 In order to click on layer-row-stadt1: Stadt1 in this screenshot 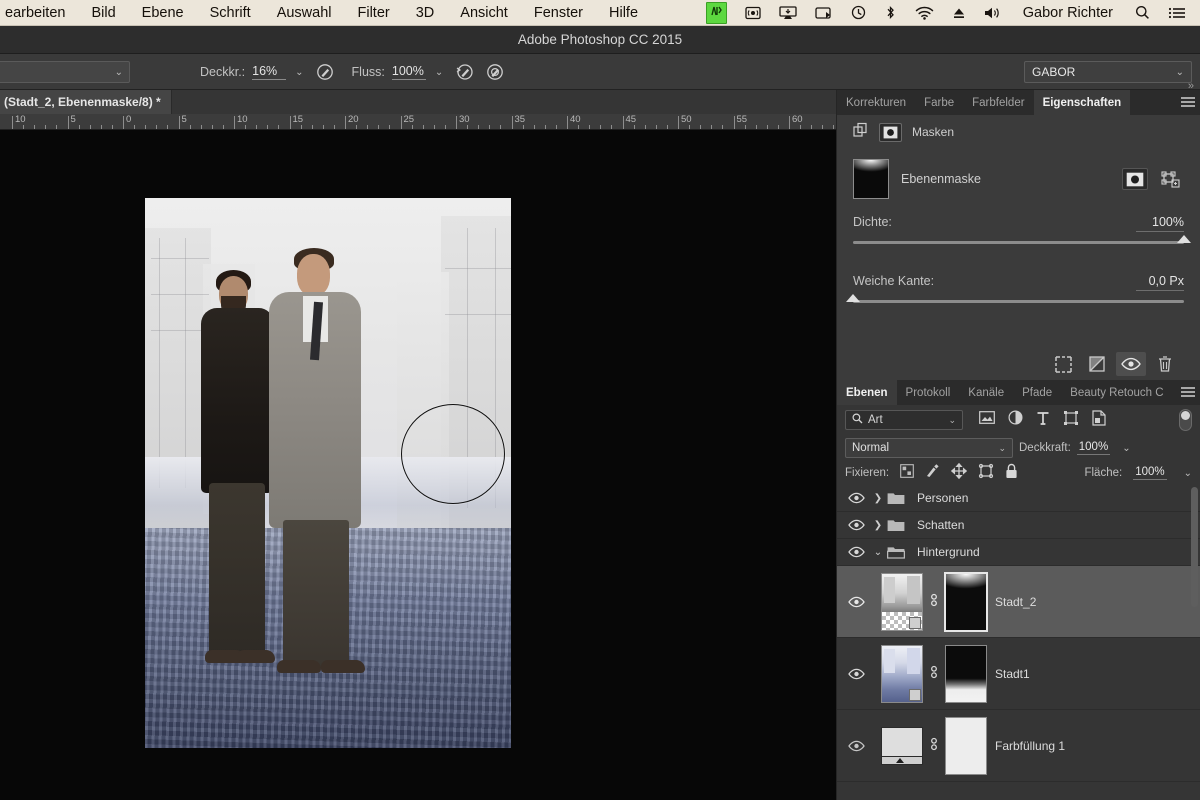, I will do `click(1018, 674)`.